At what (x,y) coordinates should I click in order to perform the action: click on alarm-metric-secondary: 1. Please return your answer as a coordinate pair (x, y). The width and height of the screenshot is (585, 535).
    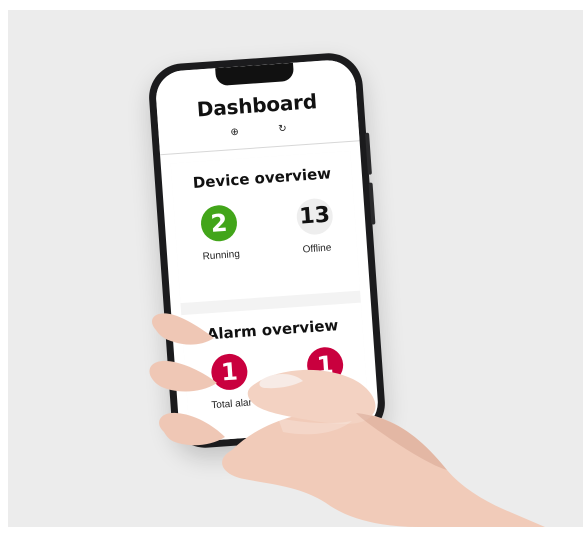
    Looking at the image, I should click on (325, 370).